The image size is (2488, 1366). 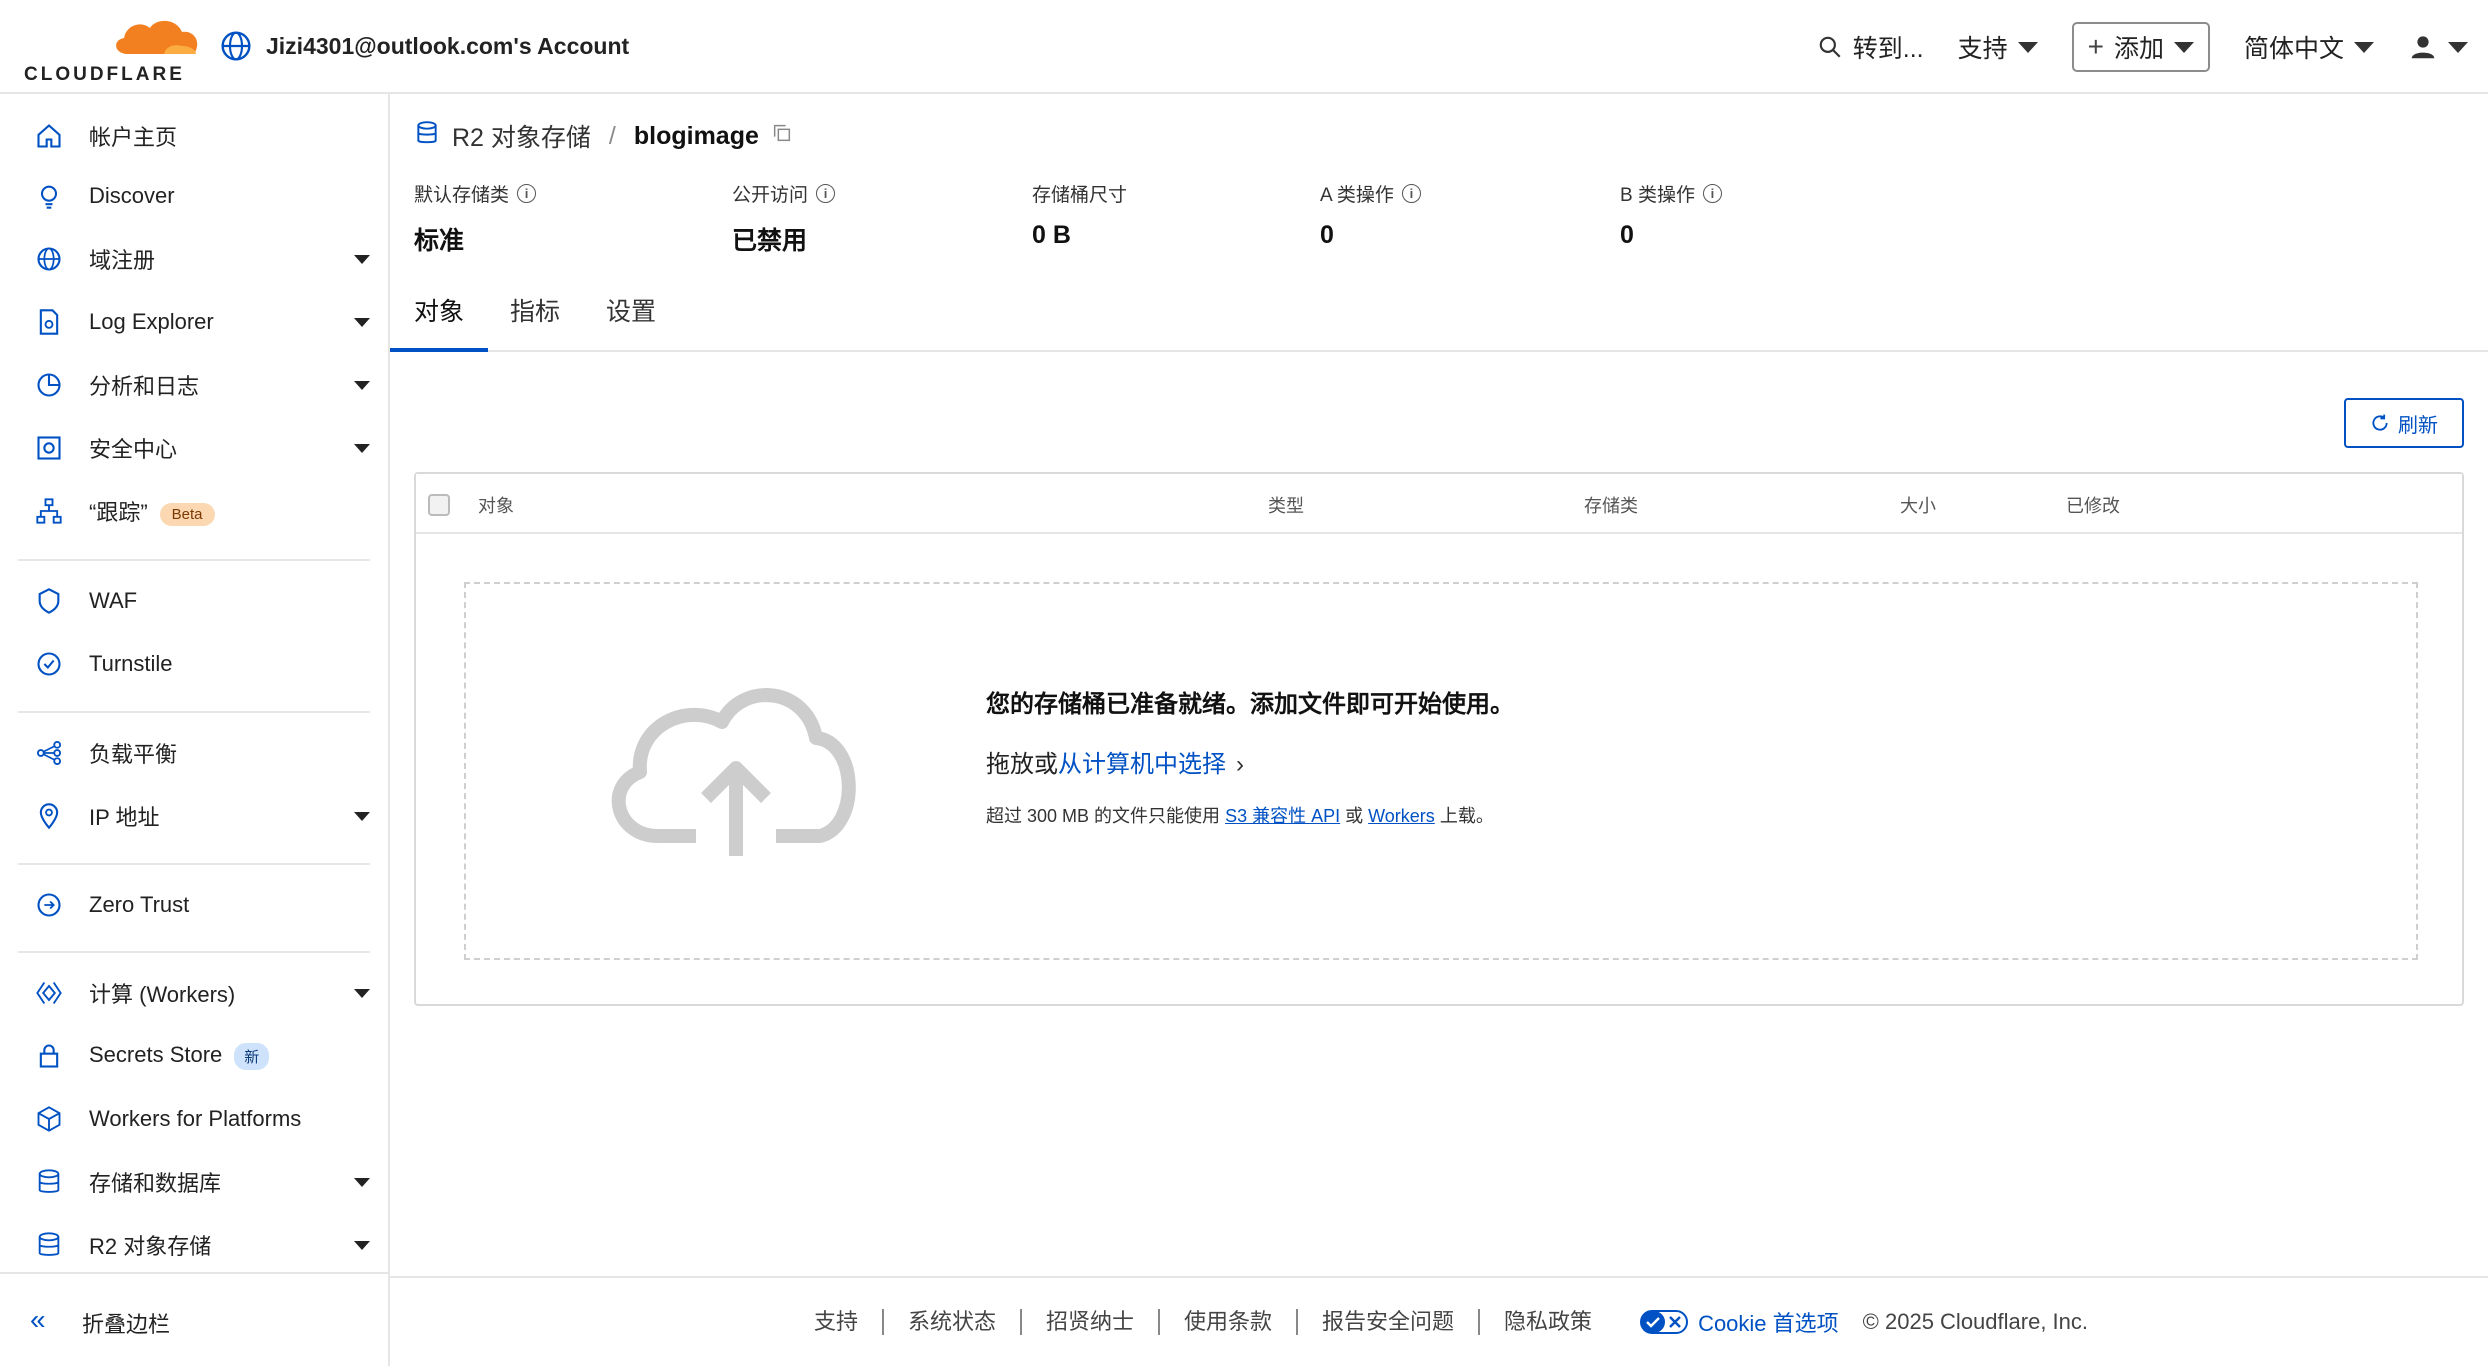 What do you see at coordinates (187, 514) in the screenshot?
I see `beta-badge: Beta` at bounding box center [187, 514].